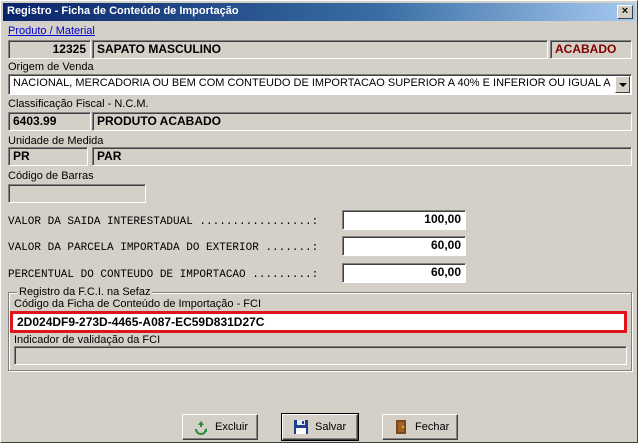 The height and width of the screenshot is (443, 638). What do you see at coordinates (85, 292) in the screenshot?
I see `fci-group-title: Registro da F.C.I. na Sefaz` at bounding box center [85, 292].